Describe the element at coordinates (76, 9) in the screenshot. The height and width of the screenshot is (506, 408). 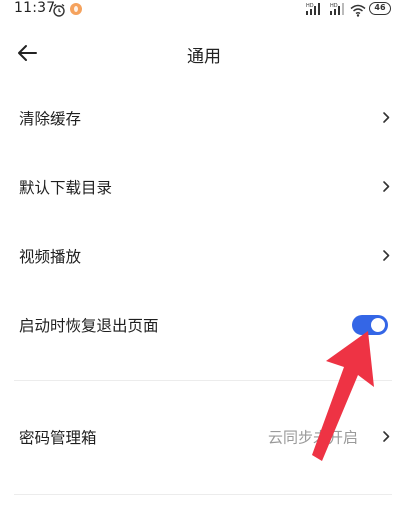
I see `notification-badge` at that location.